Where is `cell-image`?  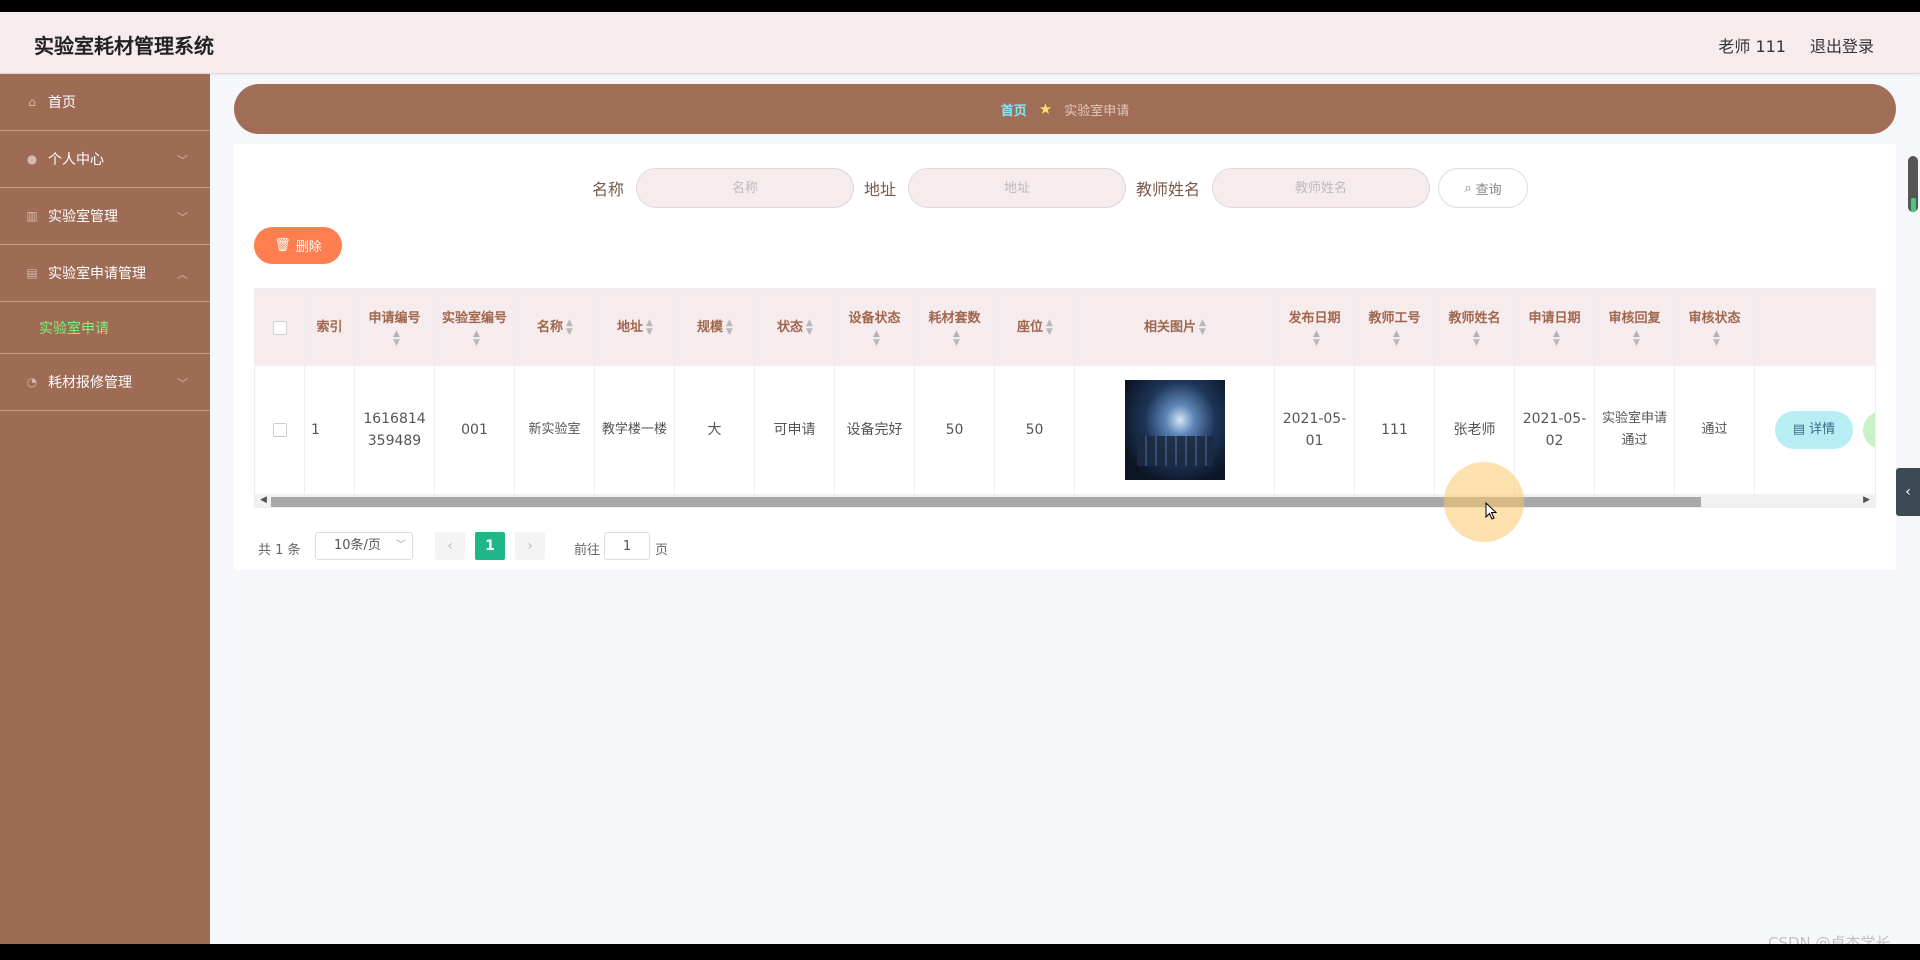 cell-image is located at coordinates (1175, 430).